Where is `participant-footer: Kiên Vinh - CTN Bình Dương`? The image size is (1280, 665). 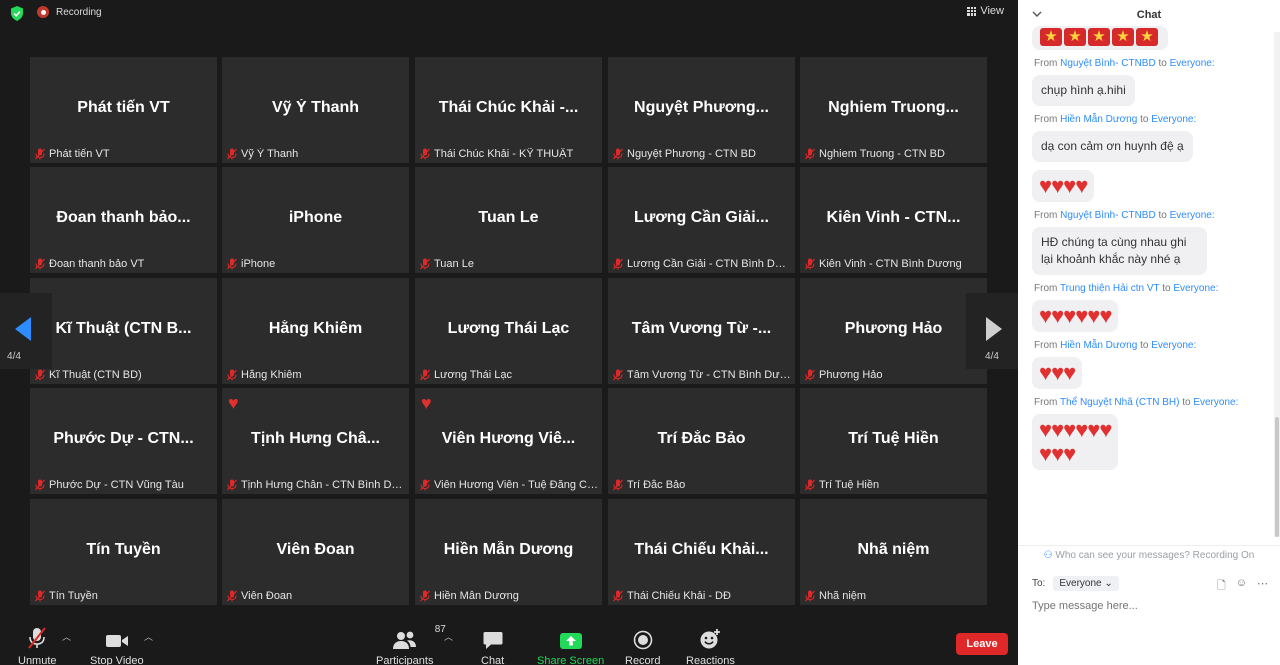 participant-footer: Kiên Vinh - CTN Bình Dương is located at coordinates (893, 264).